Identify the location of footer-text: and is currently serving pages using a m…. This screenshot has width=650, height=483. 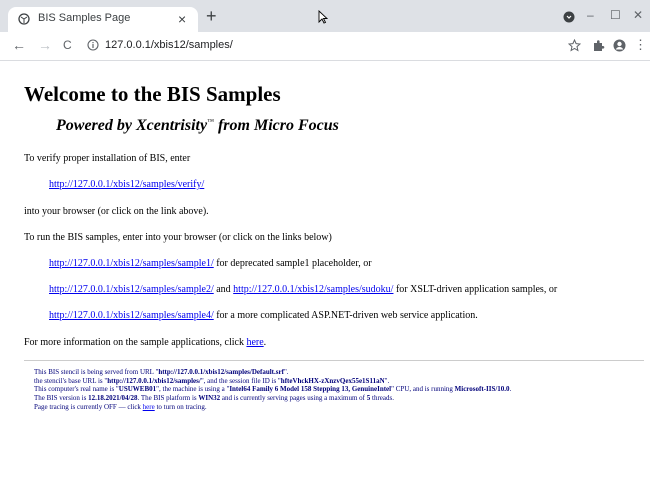
(293, 398).